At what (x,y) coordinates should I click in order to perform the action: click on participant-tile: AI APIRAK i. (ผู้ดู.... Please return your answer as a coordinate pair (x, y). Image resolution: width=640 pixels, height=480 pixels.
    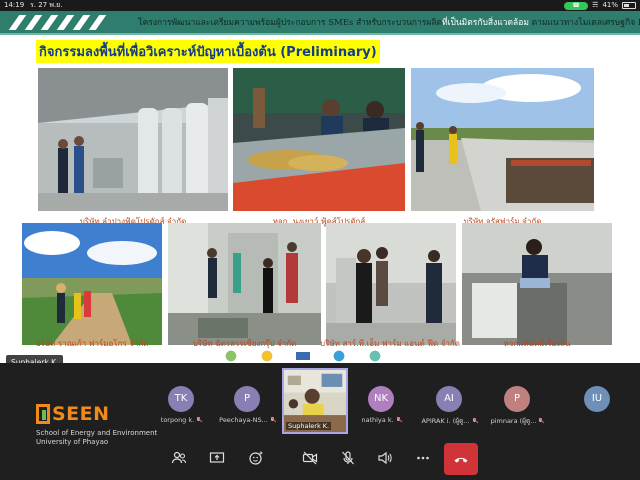
    Looking at the image, I should click on (449, 406).